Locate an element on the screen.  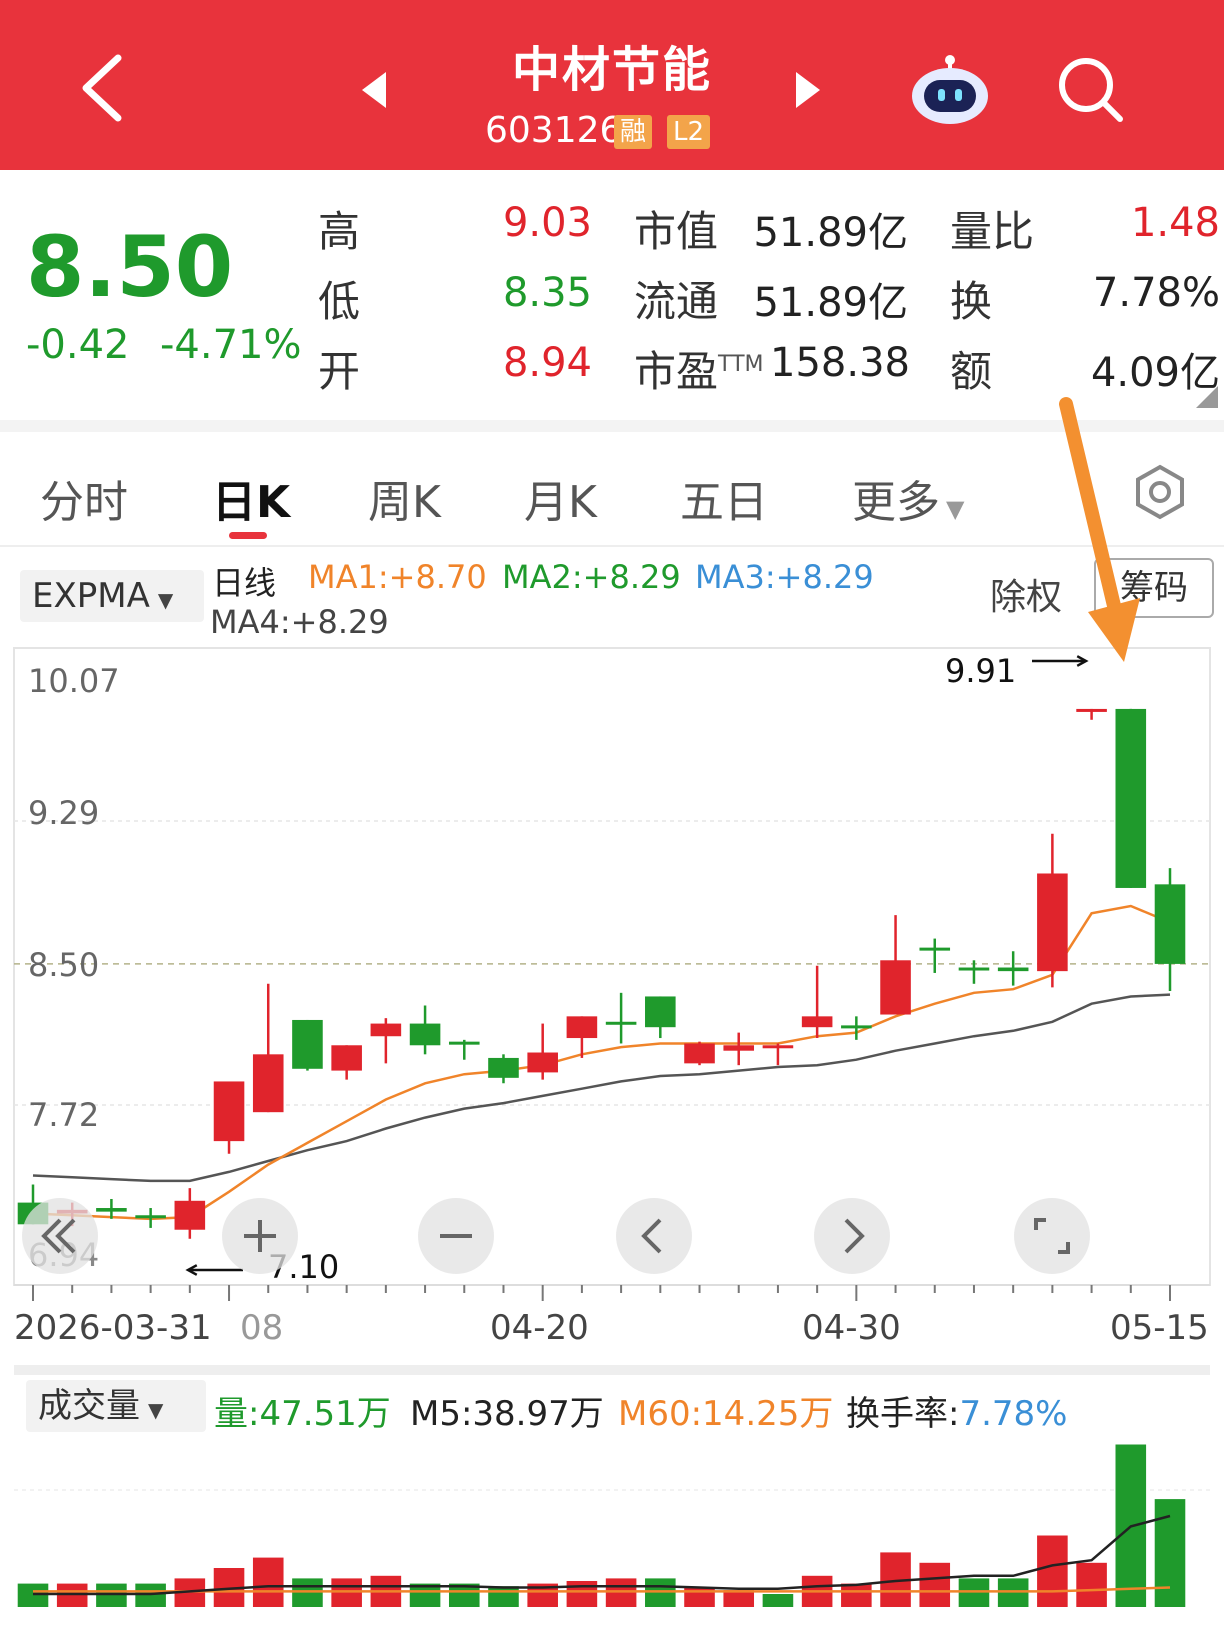
ma-line-gray is located at coordinates (601, 1088).